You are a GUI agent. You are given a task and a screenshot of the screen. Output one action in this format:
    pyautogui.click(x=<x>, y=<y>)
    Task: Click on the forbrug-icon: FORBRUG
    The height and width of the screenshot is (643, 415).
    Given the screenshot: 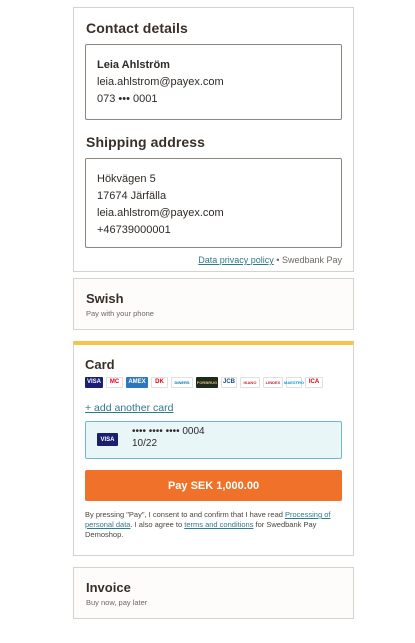 What is the action you would take?
    pyautogui.click(x=207, y=382)
    